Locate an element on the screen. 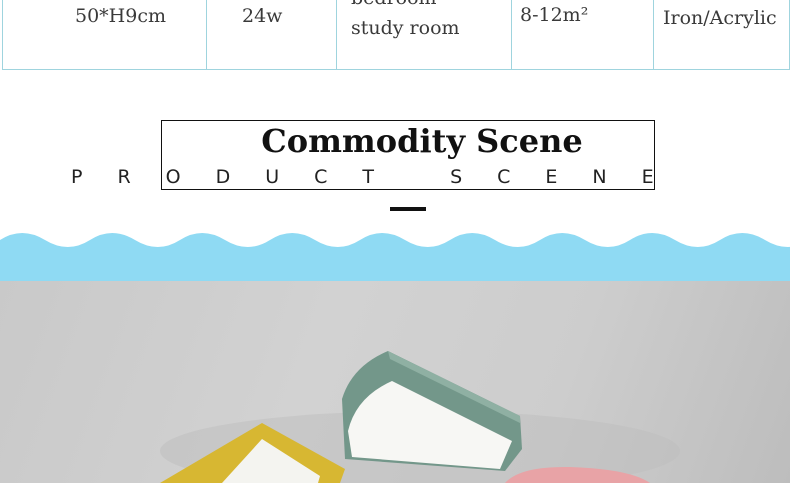 The height and width of the screenshot is (483, 790). spec-cell-area: 8-12m² is located at coordinates (583, 34).